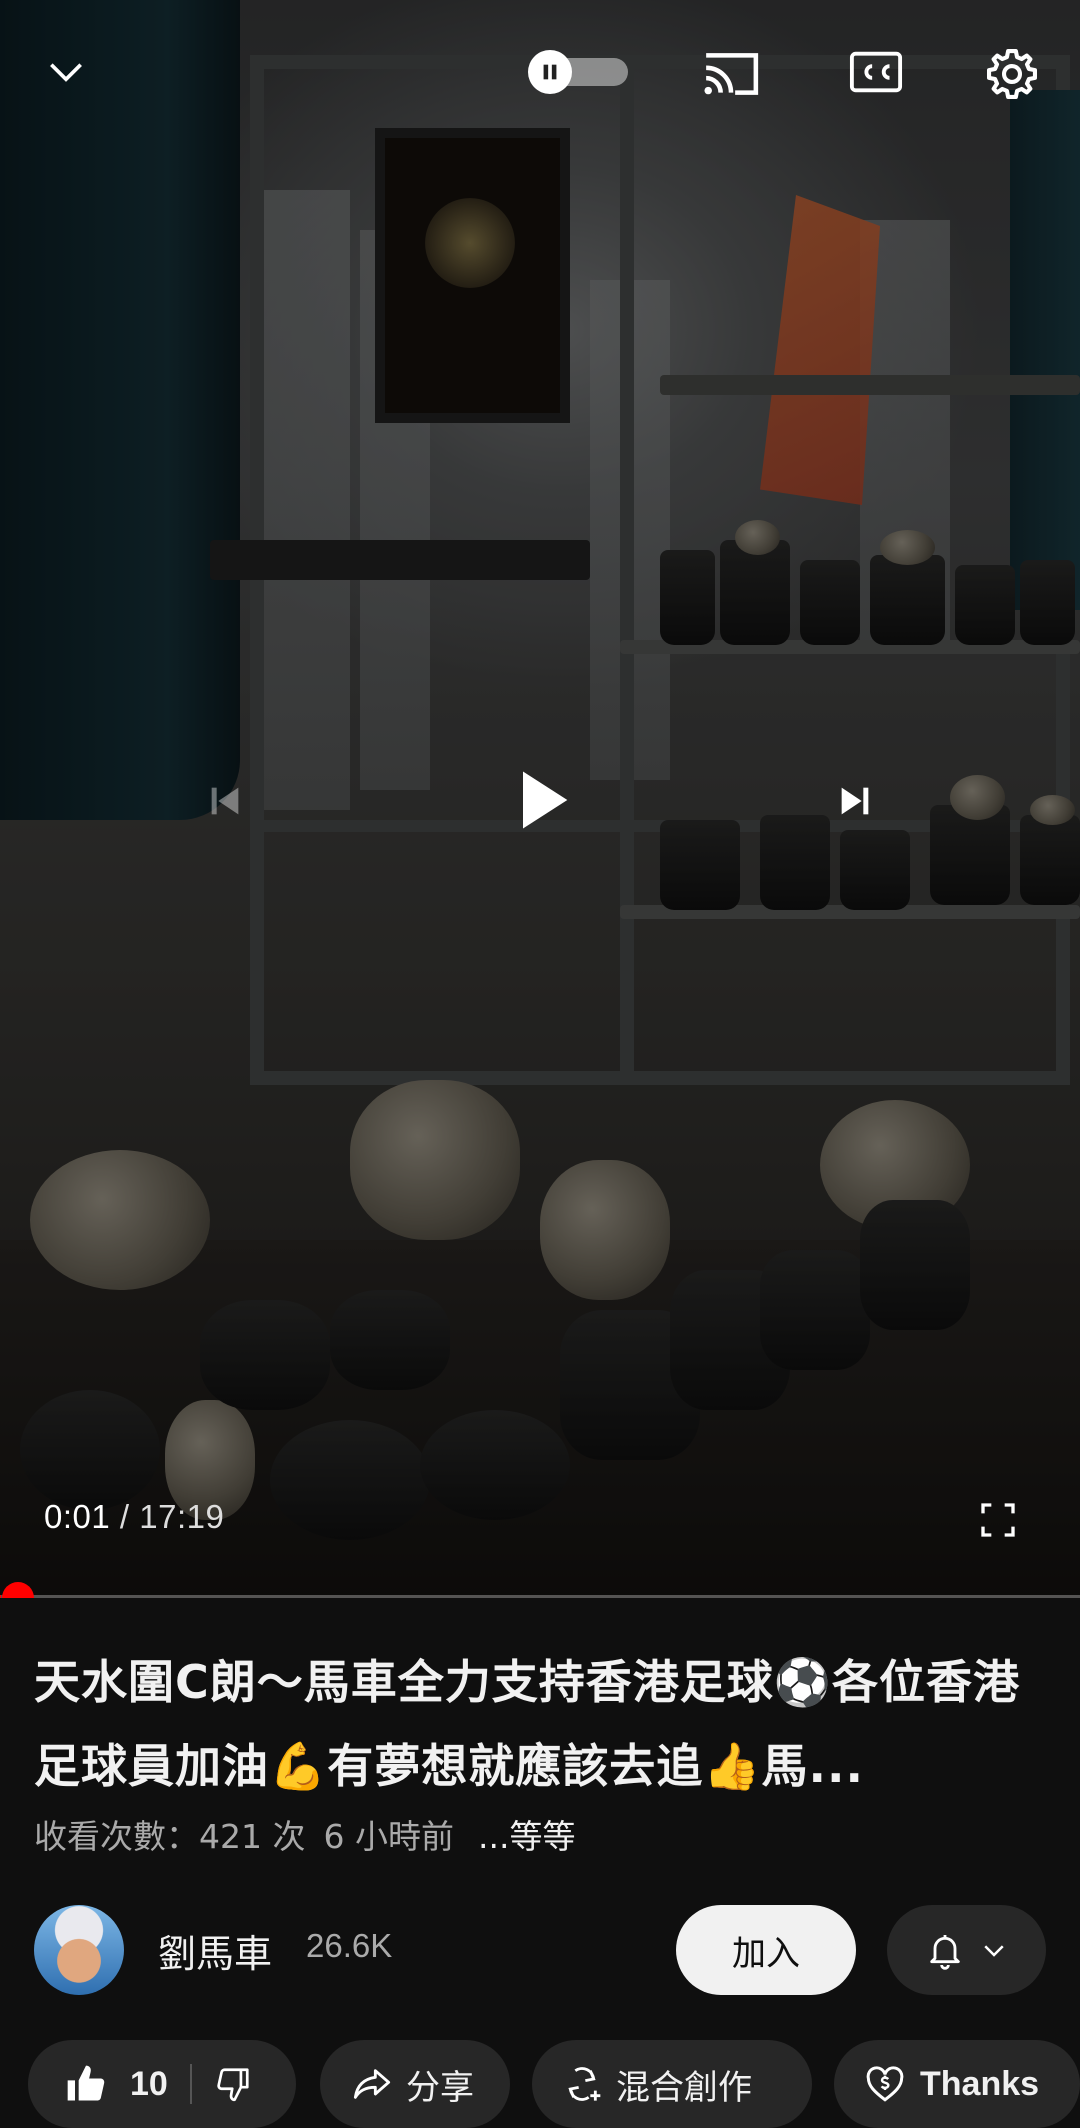 This screenshot has width=1080, height=2128. What do you see at coordinates (440, 2087) in the screenshot?
I see `share-label: 分享` at bounding box center [440, 2087].